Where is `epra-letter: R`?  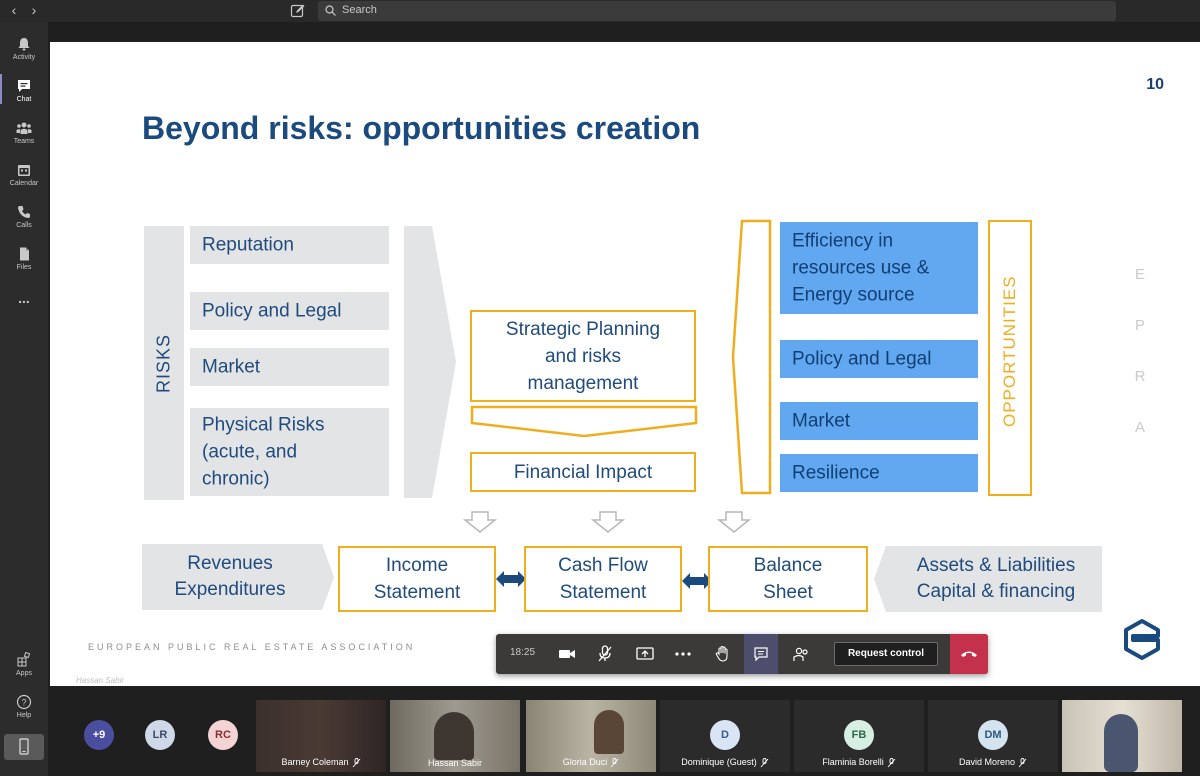 epra-letter: R is located at coordinates (1140, 376).